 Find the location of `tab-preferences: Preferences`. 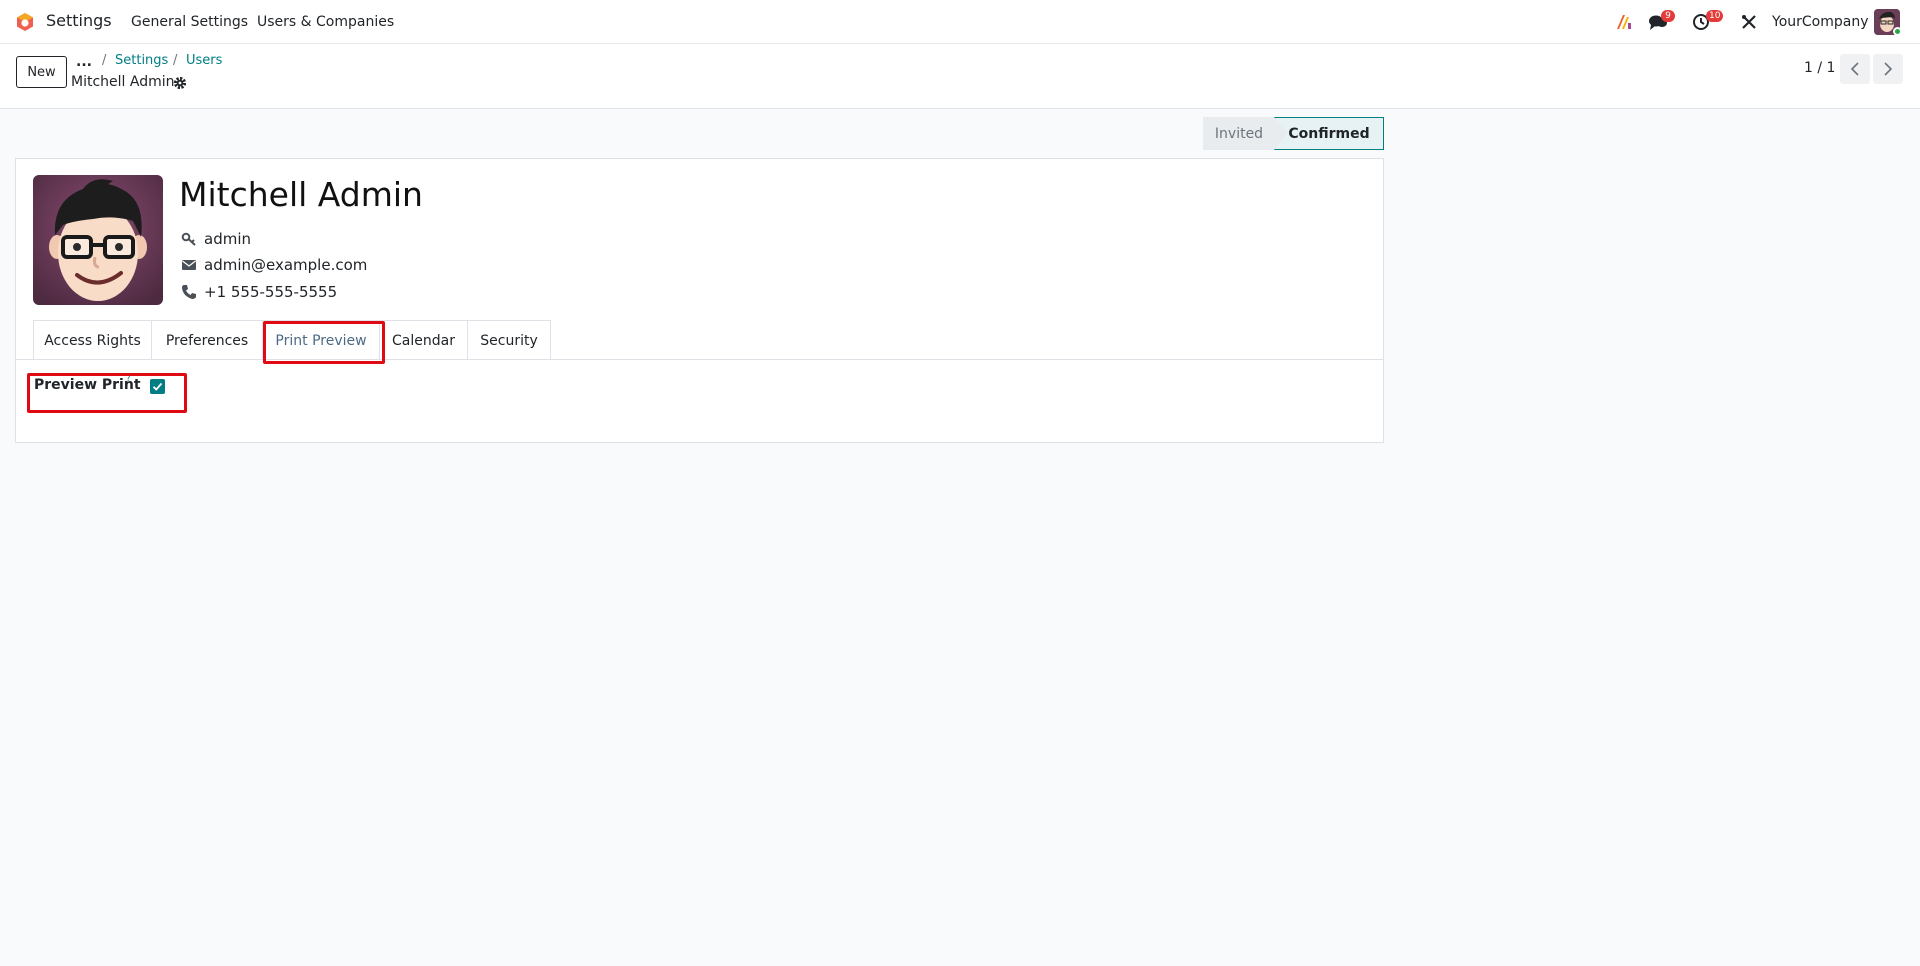

tab-preferences: Preferences is located at coordinates (207, 340).